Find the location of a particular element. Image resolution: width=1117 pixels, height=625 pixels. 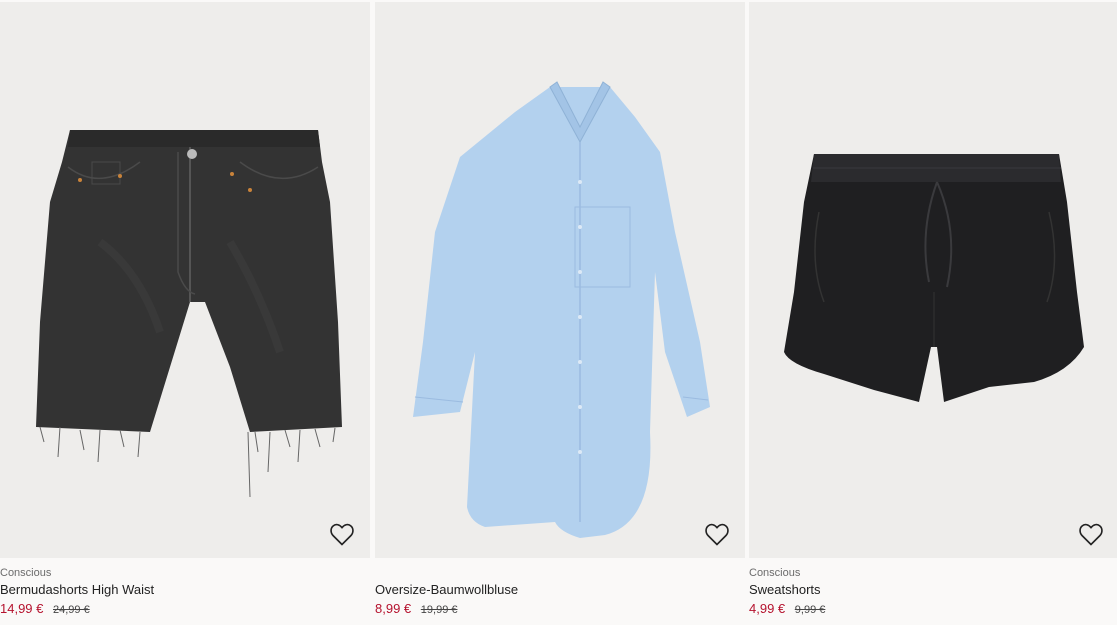

sweatshorts-image is located at coordinates (934, 278).